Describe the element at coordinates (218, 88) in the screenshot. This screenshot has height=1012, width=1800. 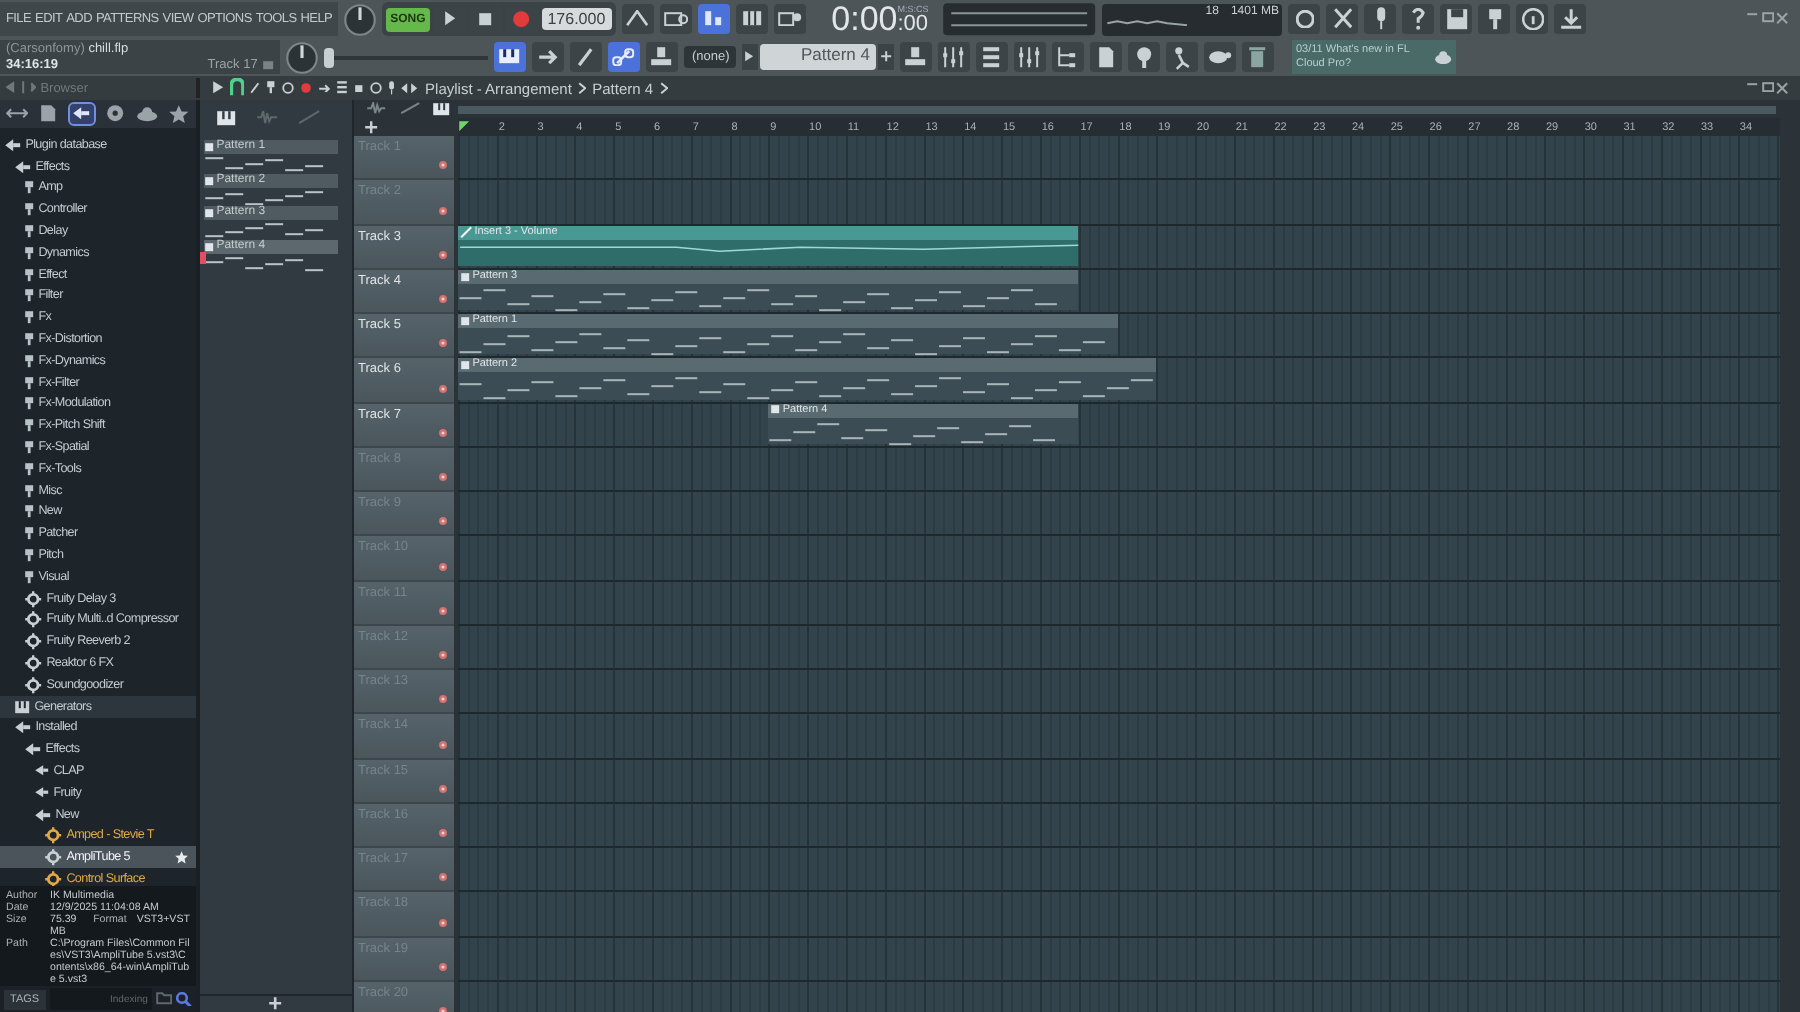
I see `caret-icon` at that location.